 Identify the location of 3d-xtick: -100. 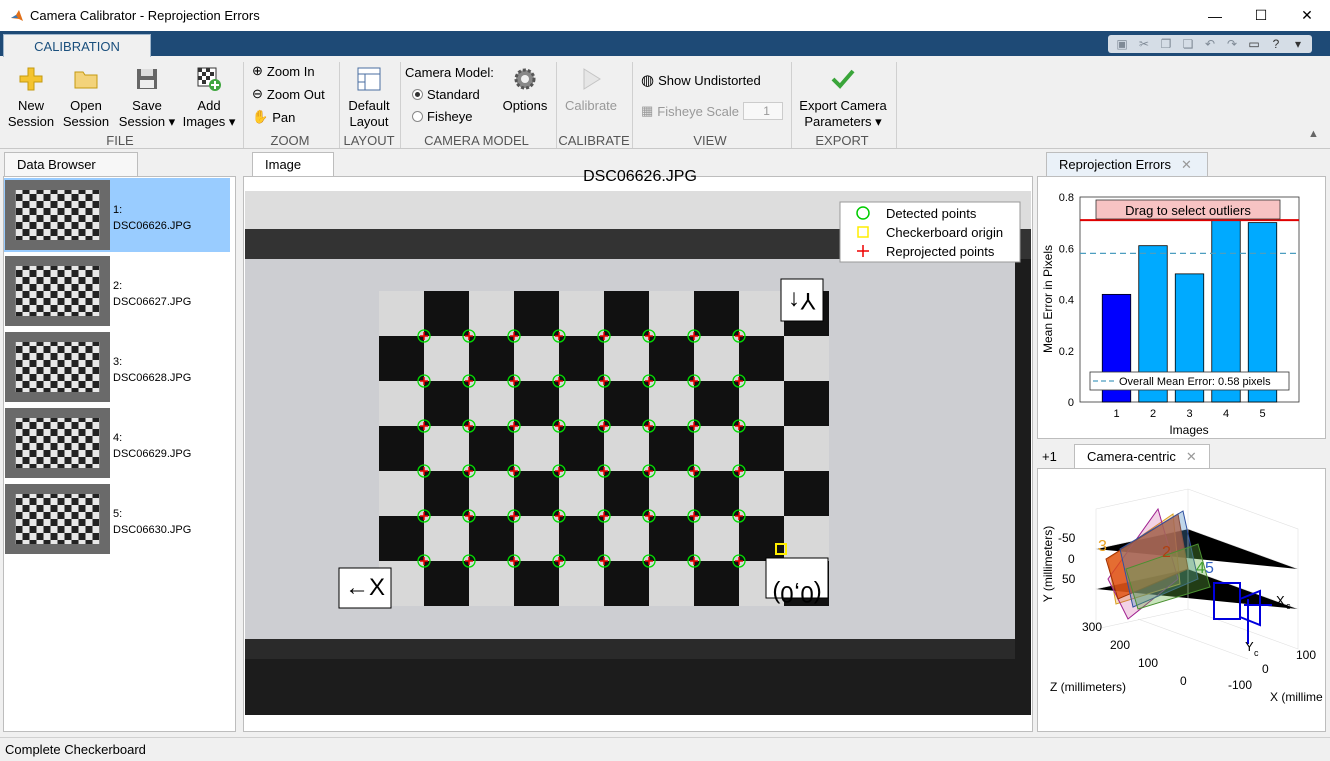
(1240, 685).